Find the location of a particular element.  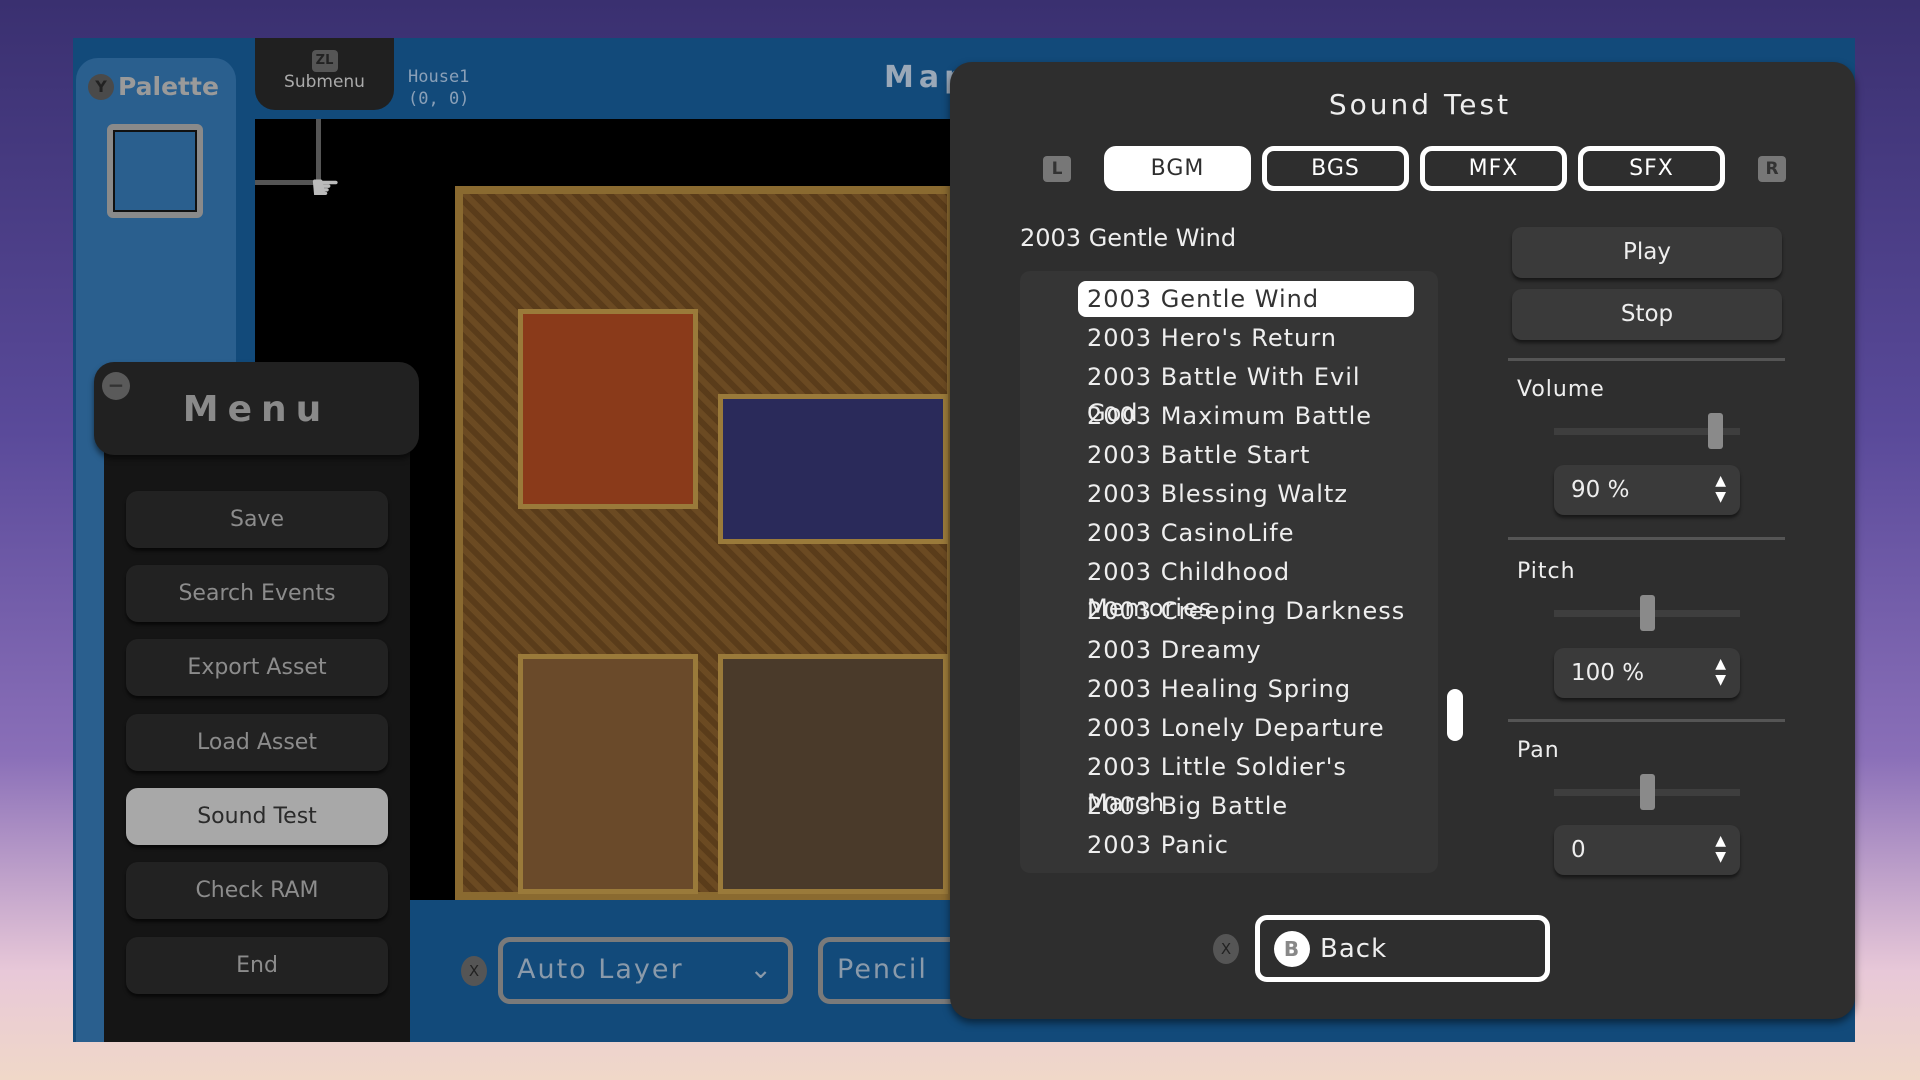

map-info: House1 (0, 0) is located at coordinates (438, 88).